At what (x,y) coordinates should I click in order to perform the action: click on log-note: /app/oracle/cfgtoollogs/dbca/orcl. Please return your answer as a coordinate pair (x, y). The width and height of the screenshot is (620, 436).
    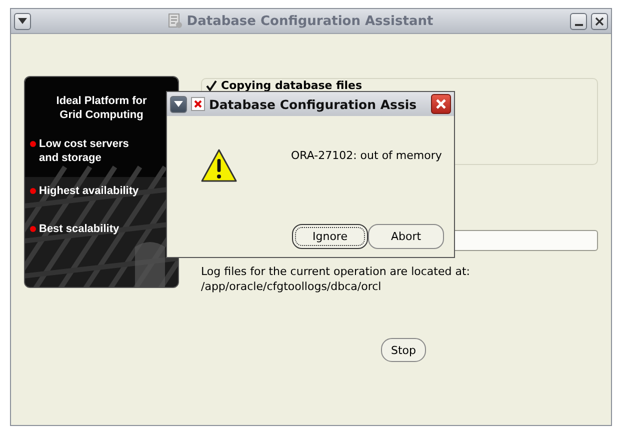
    Looking at the image, I should click on (291, 286).